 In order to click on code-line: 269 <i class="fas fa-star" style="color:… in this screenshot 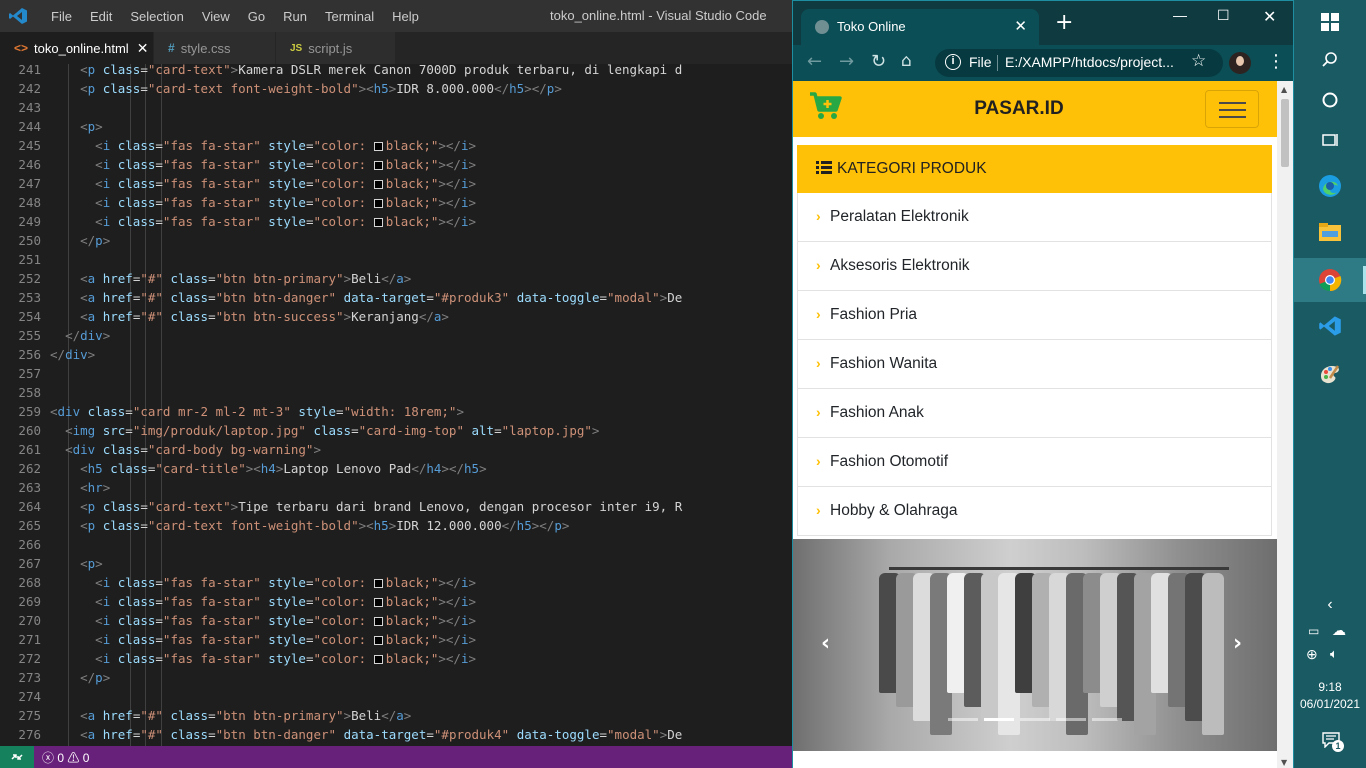, I will do `click(396, 601)`.